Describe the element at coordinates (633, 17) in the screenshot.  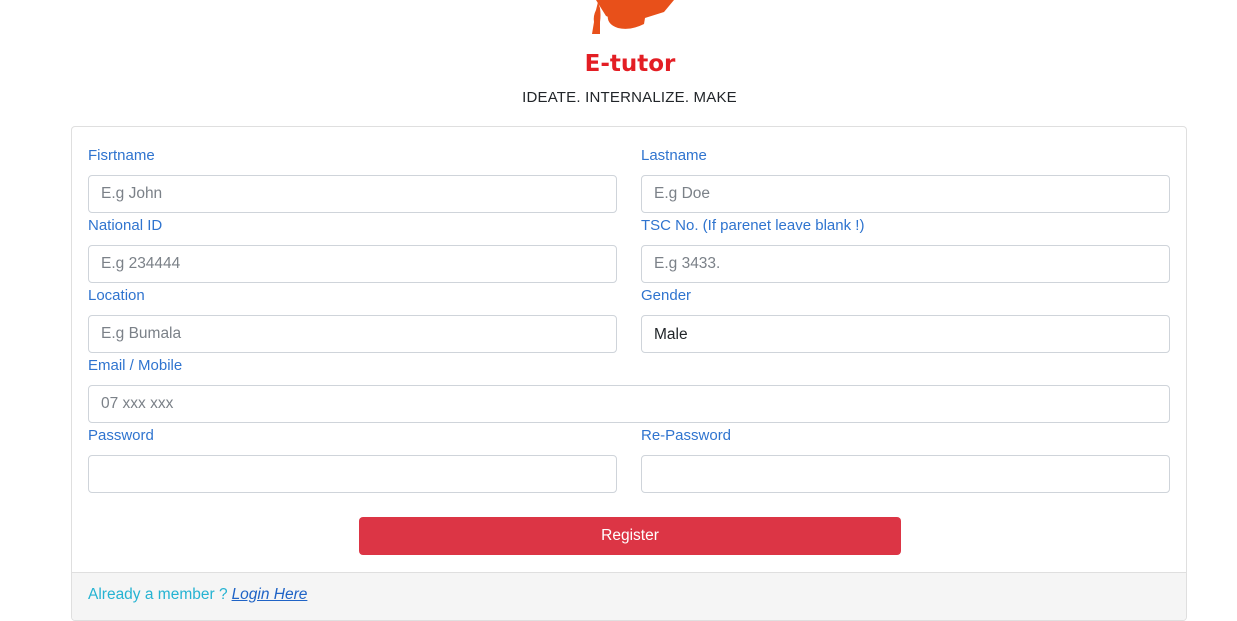
I see `graduation-cap-icon` at that location.